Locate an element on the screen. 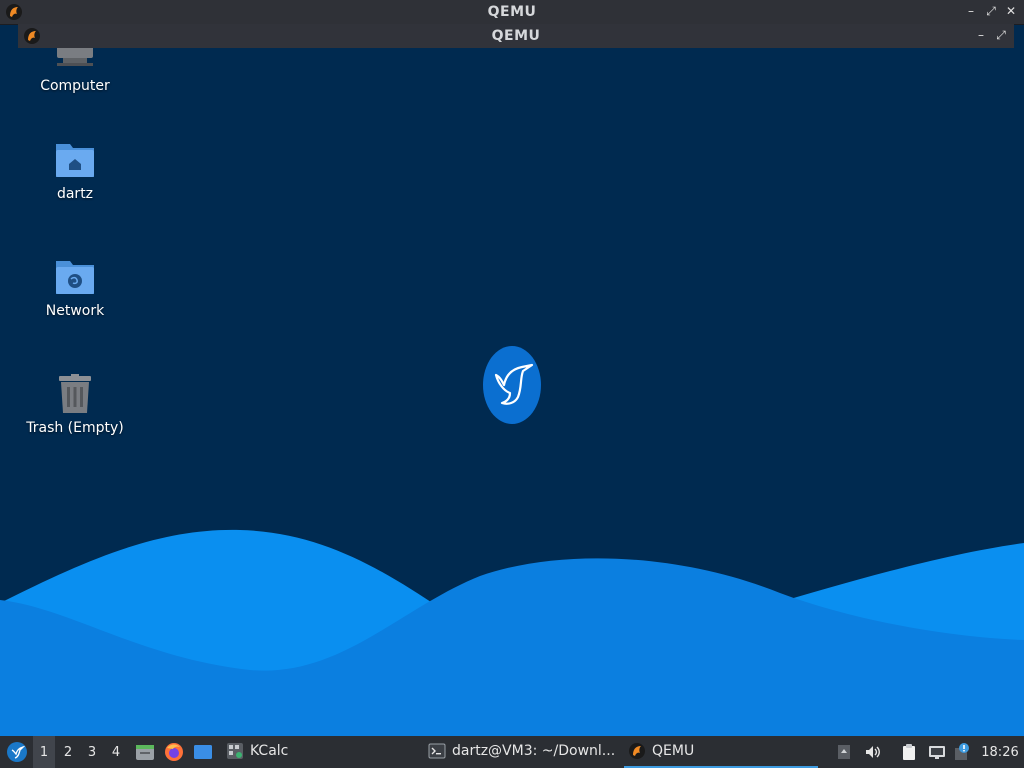 Image resolution: width=1024 pixels, height=768 pixels. volume-button is located at coordinates (873, 752).